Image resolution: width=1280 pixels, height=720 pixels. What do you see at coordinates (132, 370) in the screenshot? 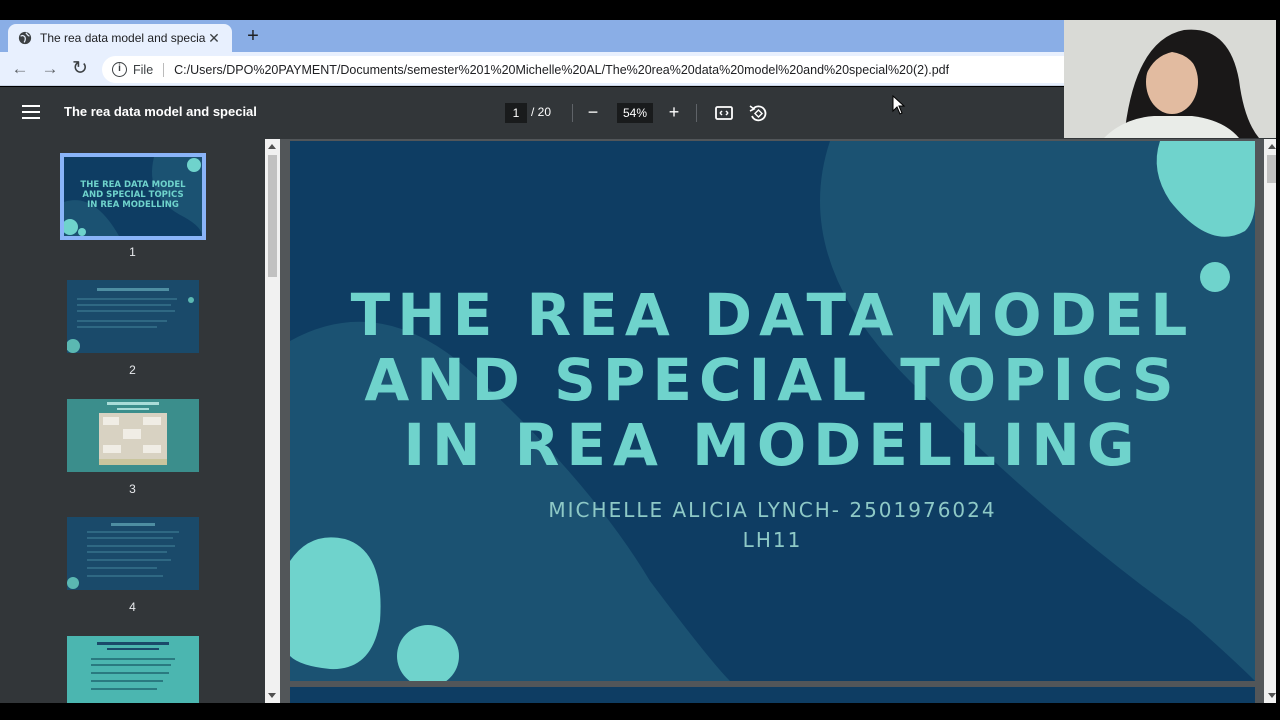
I see `thumbnail-page-number: 2` at bounding box center [132, 370].